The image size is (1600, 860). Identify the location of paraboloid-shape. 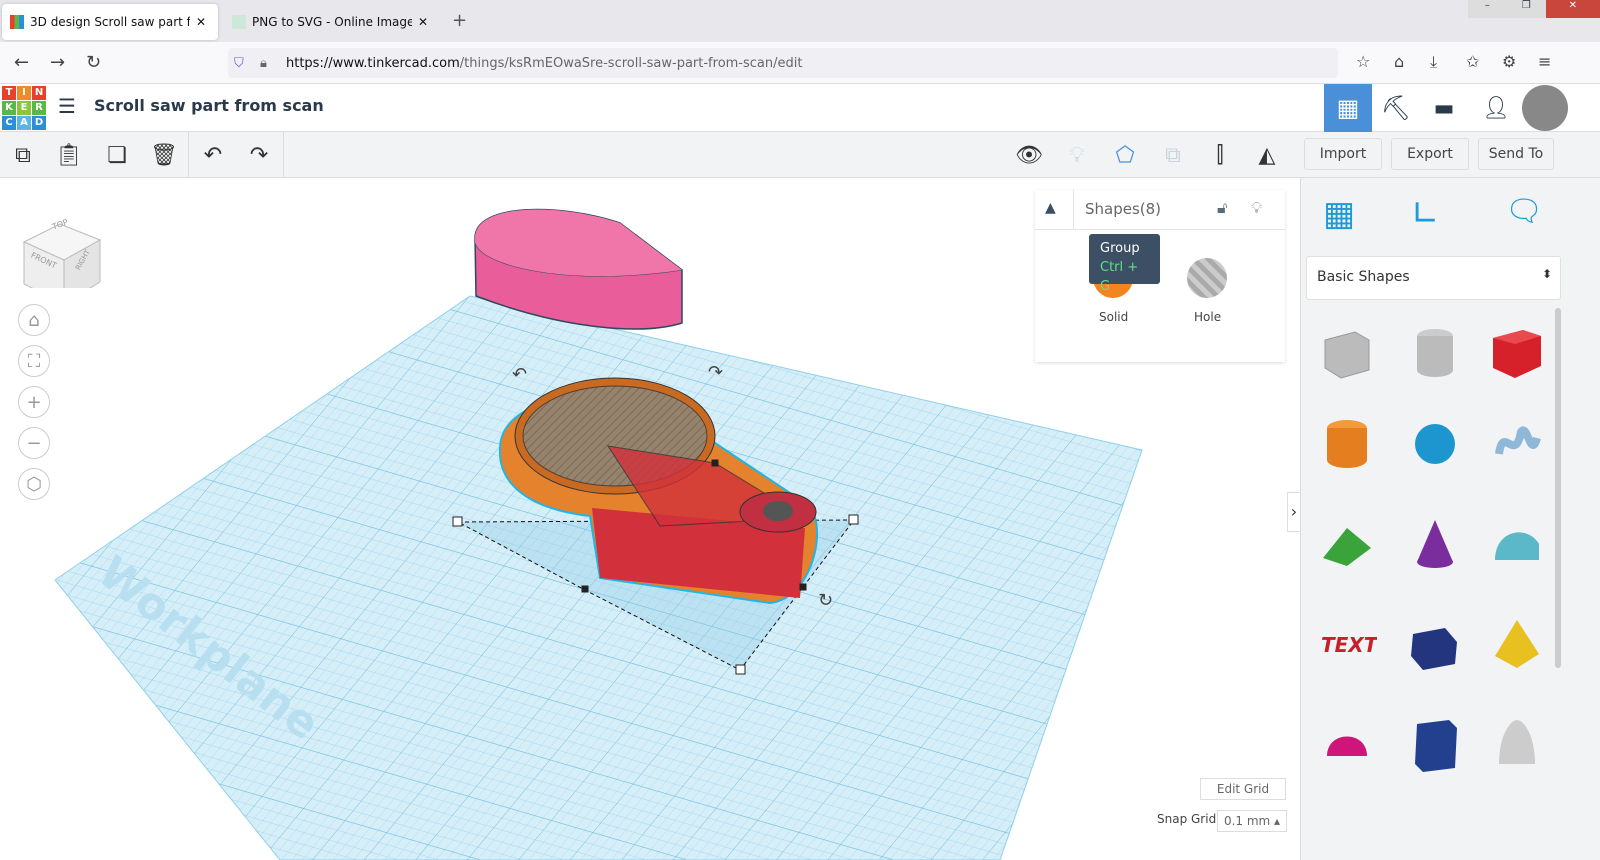
(1517, 744).